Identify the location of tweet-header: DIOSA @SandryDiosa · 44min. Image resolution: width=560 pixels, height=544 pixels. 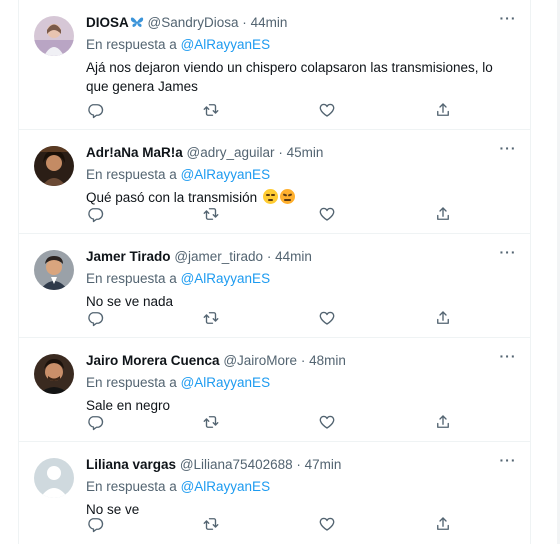
(187, 22).